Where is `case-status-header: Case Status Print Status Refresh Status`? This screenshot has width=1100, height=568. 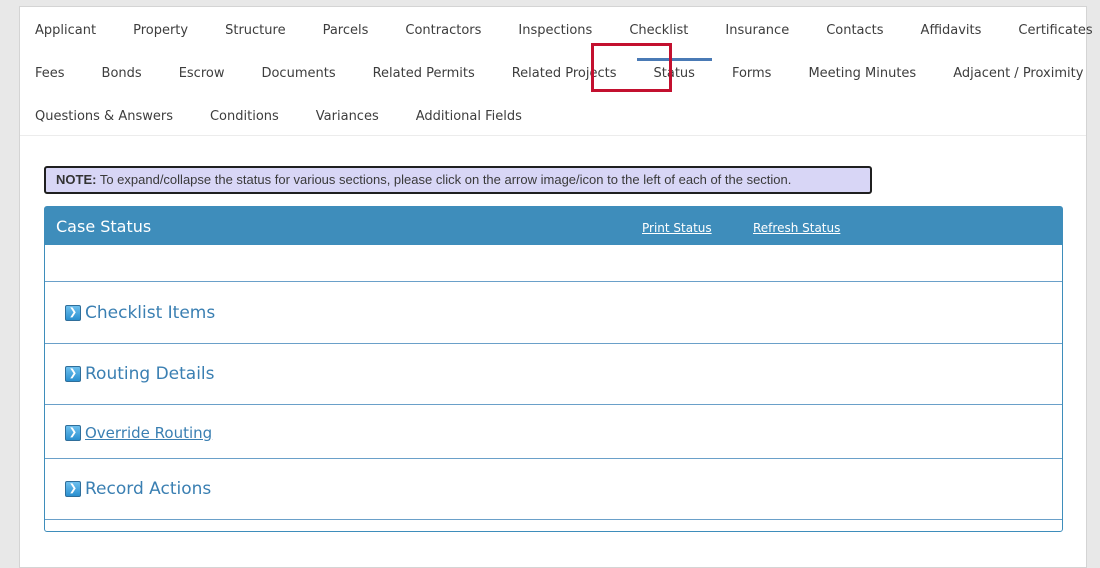
case-status-header: Case Status Print Status Refresh Status is located at coordinates (553, 226).